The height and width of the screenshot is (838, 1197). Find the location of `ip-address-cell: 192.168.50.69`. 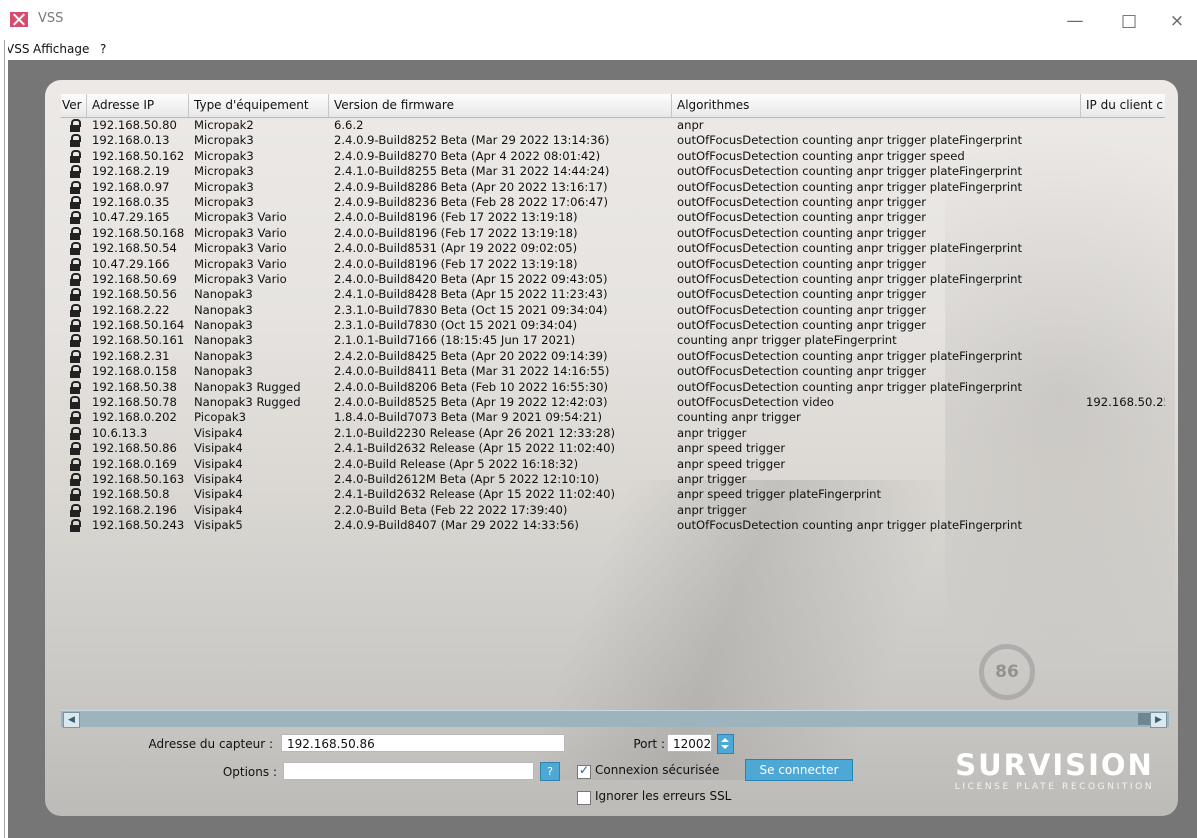

ip-address-cell: 192.168.50.69 is located at coordinates (134, 278).